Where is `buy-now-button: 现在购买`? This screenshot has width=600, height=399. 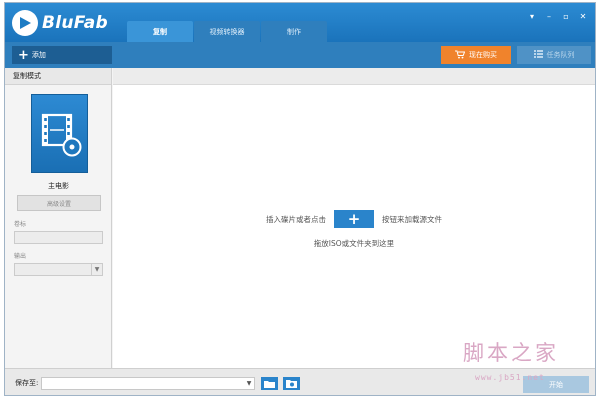
buy-now-button: 现在购买 is located at coordinates (476, 55).